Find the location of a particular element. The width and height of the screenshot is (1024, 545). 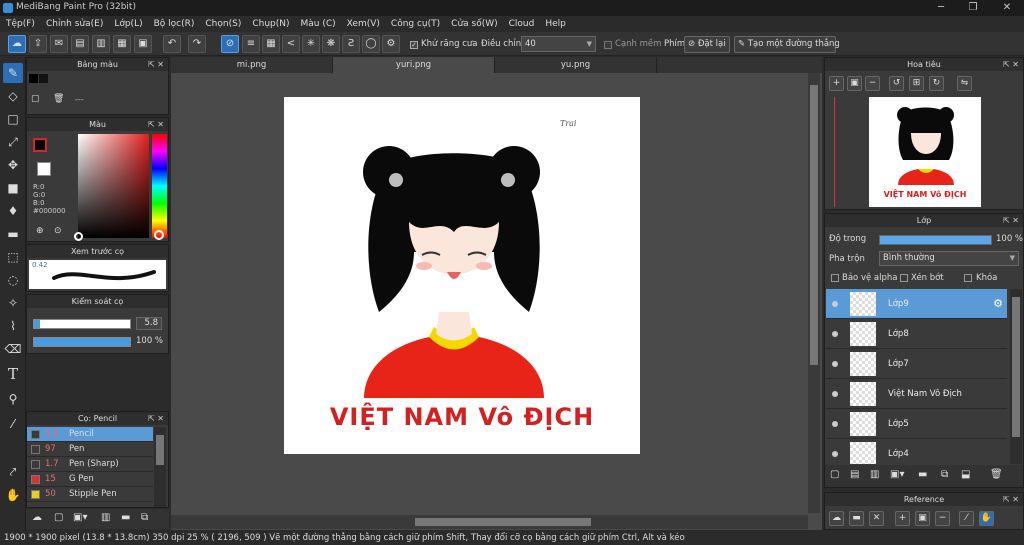

cloud-brush-icon: ☁ is located at coordinates (37, 517).